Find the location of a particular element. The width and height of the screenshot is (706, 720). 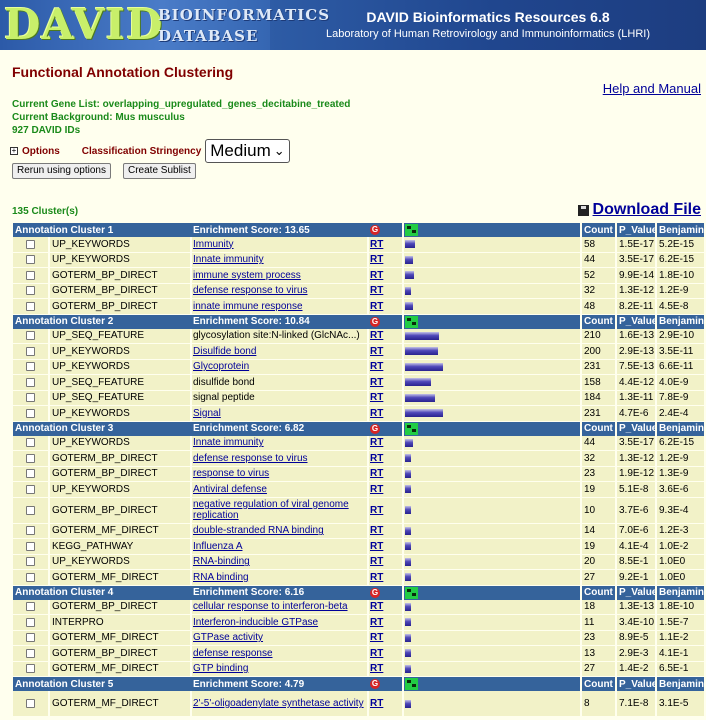

term-link: Disulfide bond is located at coordinates (224, 351).